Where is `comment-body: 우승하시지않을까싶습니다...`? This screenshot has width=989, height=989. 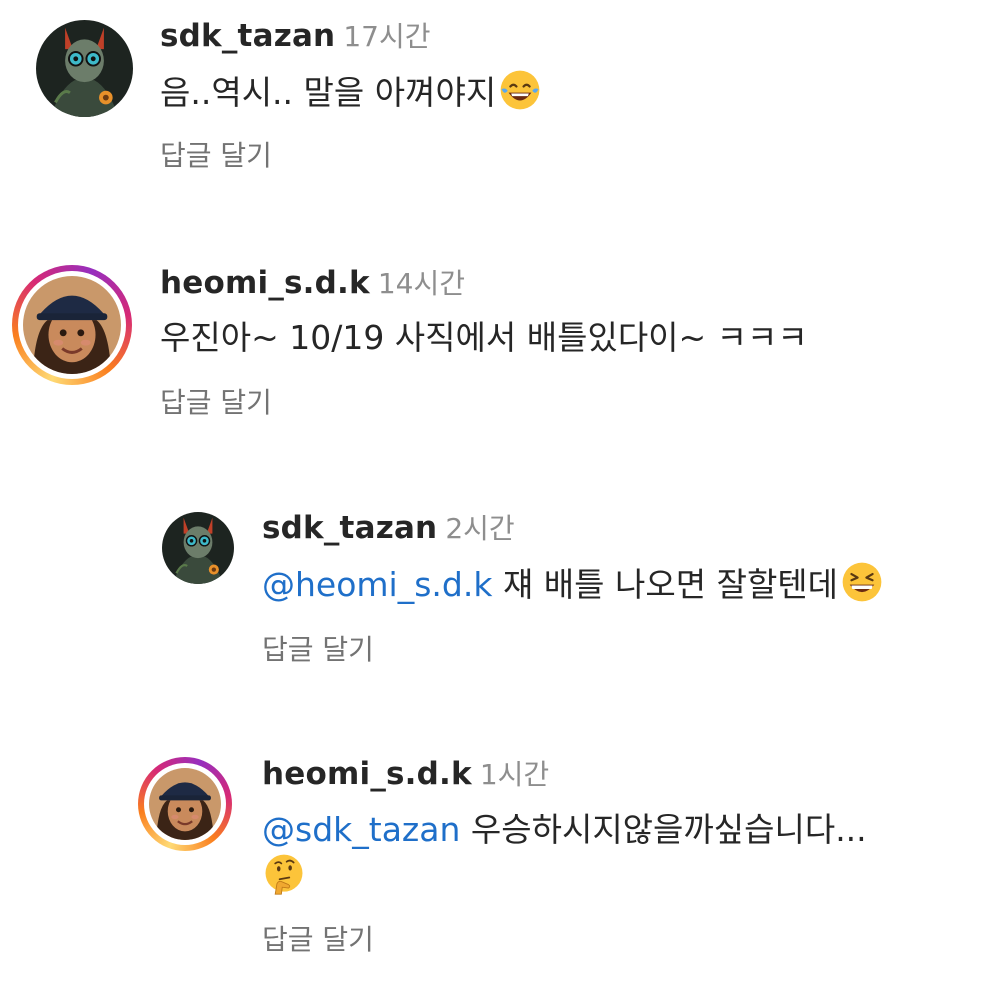
comment-body: 우승하시지않을까싶습니다... is located at coordinates (668, 829).